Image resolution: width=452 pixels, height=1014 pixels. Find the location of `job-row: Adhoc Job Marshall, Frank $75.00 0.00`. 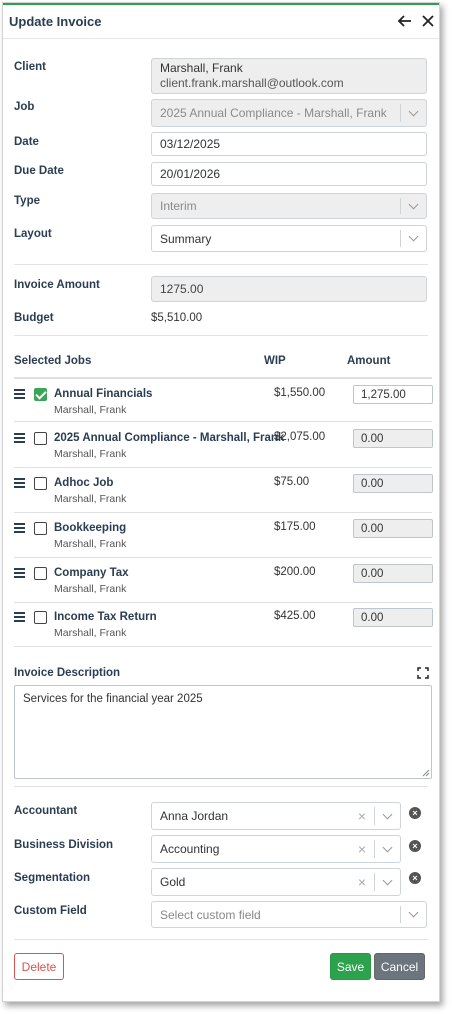

job-row: Adhoc Job Marshall, Frank $75.00 0.00 is located at coordinates (223, 490).